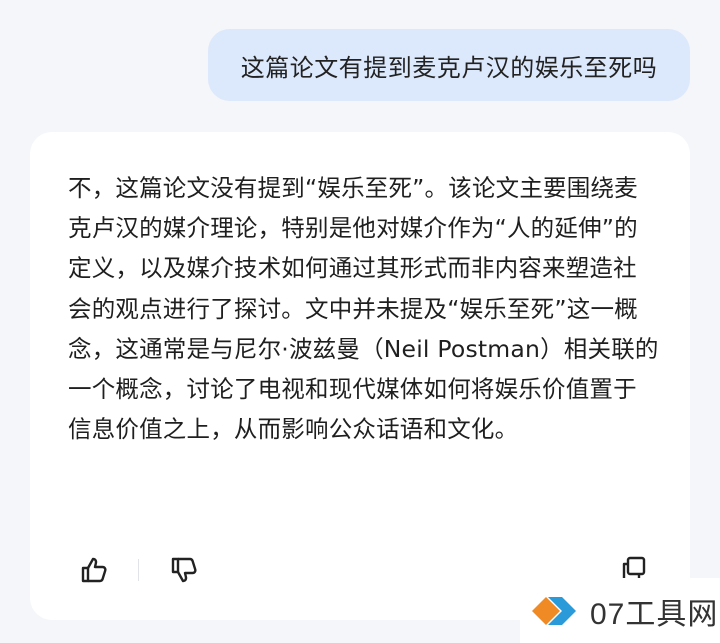  Describe the element at coordinates (138, 570) in the screenshot. I see `action-divider` at that location.